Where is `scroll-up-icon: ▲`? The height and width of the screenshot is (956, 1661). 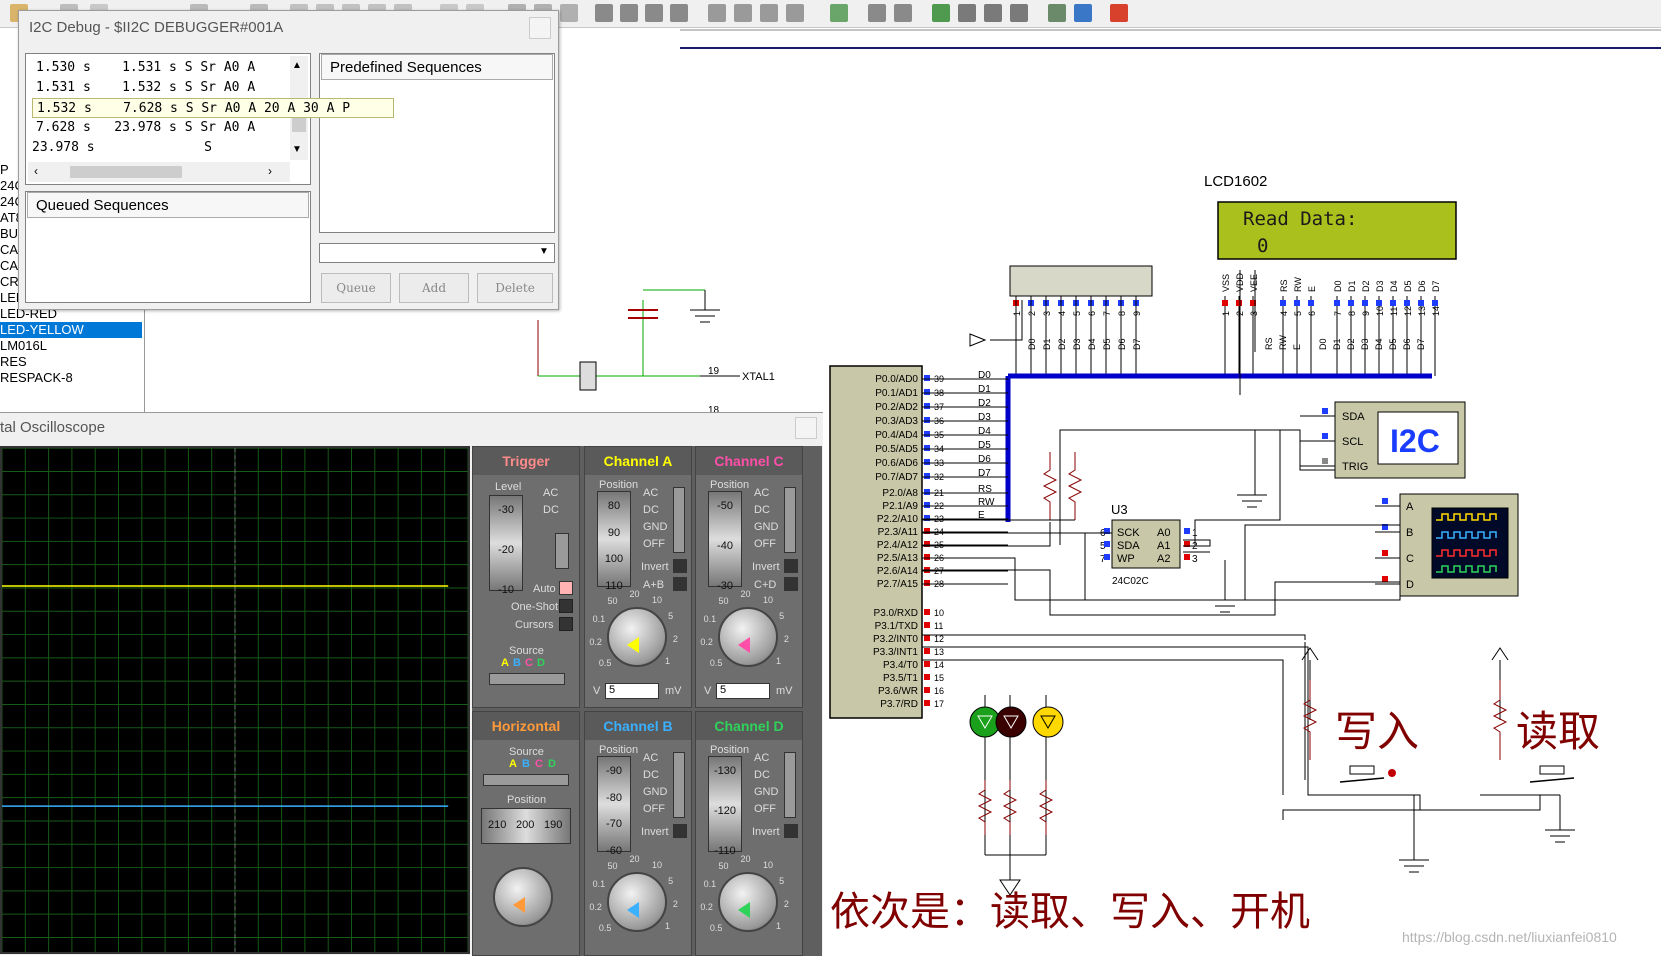 scroll-up-icon: ▲ is located at coordinates (297, 65).